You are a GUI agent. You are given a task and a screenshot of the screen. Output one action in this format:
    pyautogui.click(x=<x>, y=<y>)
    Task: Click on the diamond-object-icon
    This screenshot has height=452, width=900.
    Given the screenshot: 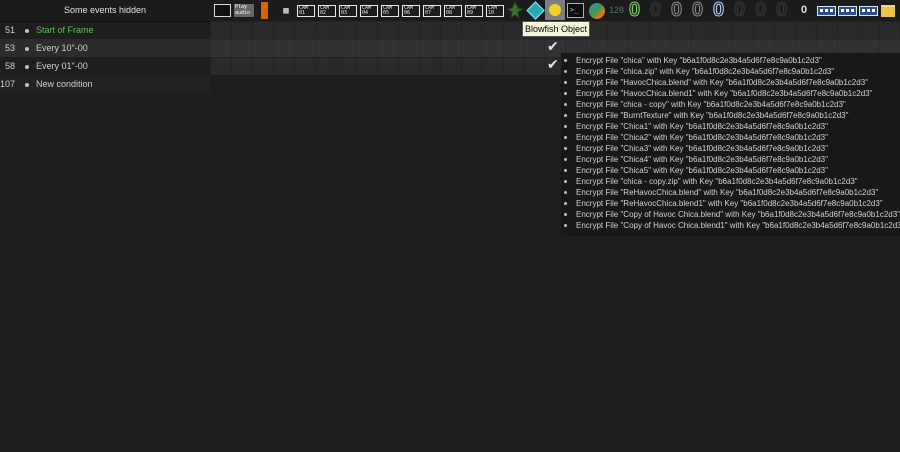 What is the action you would take?
    pyautogui.click(x=535, y=10)
    